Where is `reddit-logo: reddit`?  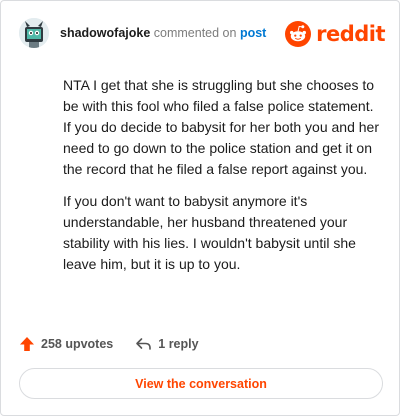
reddit-logo: reddit is located at coordinates (335, 34).